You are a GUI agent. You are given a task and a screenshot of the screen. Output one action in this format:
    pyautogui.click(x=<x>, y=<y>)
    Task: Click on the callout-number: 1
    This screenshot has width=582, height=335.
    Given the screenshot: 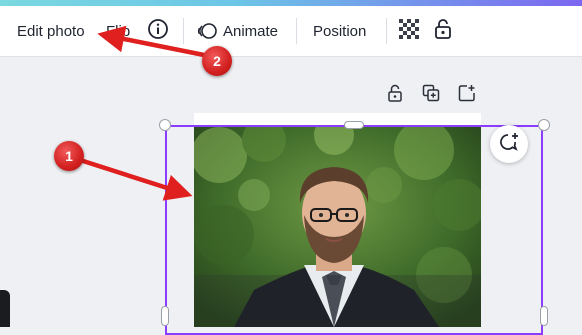 What is the action you would take?
    pyautogui.click(x=69, y=156)
    